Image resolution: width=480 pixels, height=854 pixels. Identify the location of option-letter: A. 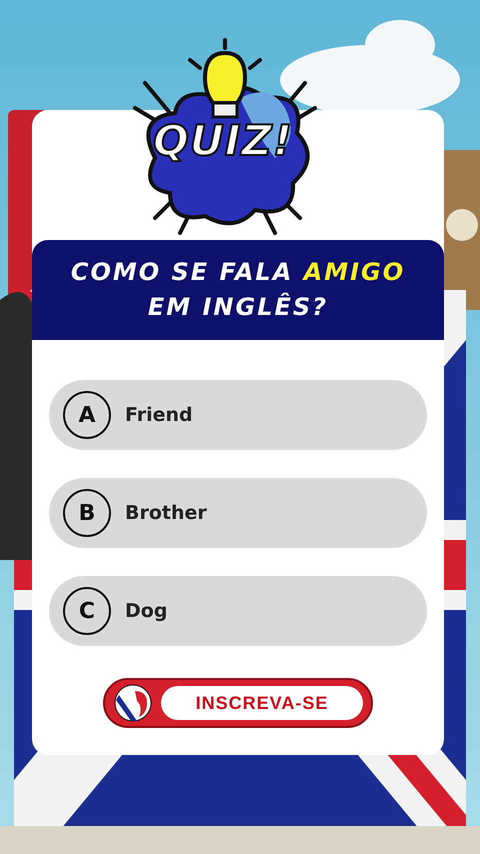
(87, 415).